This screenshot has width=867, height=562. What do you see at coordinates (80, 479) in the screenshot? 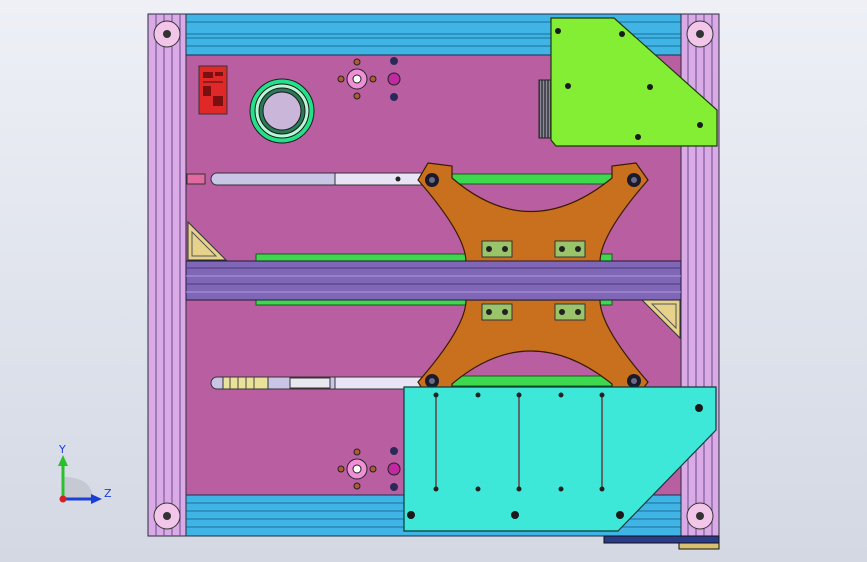
I see `triad-icon` at bounding box center [80, 479].